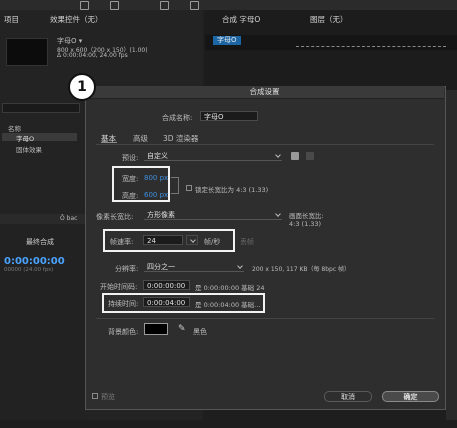  Describe the element at coordinates (115, 217) in the screenshot. I see `pixel-aspect-label: 像素长宽比:` at that location.